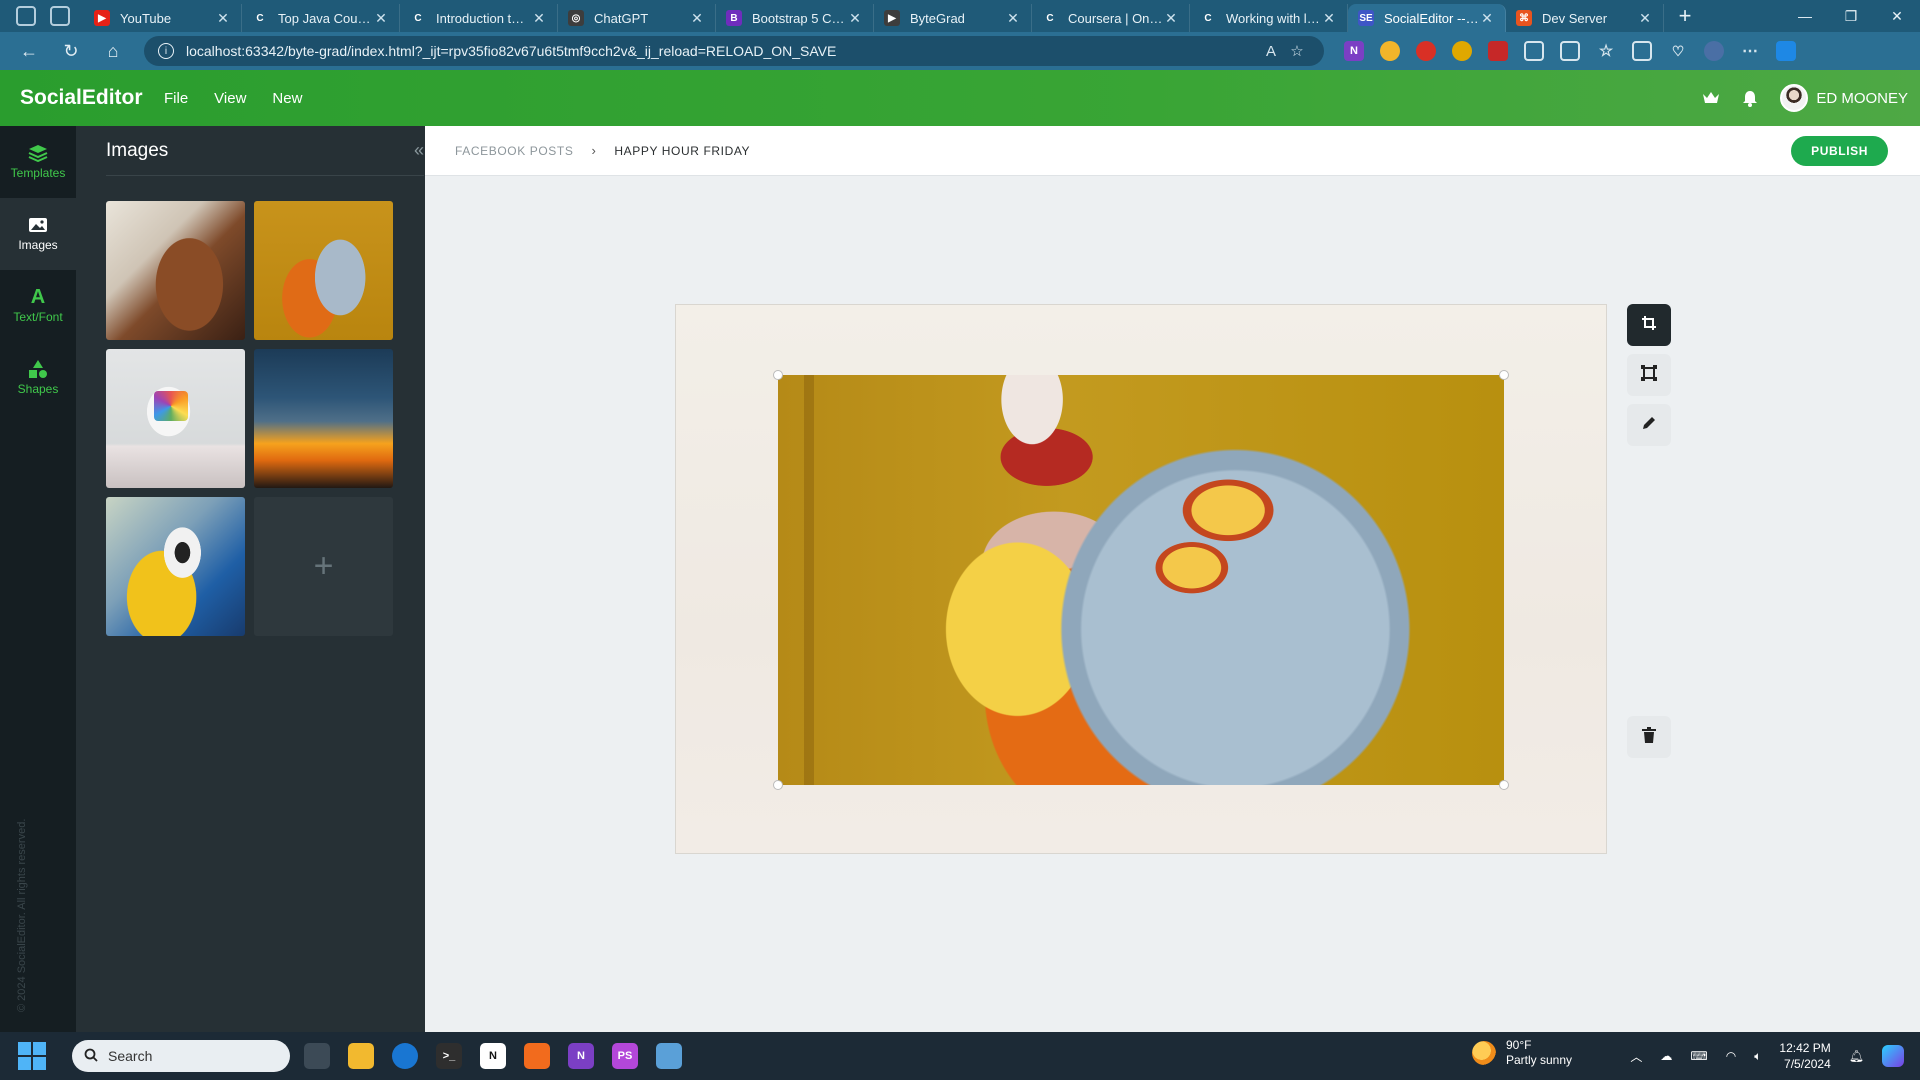  Describe the element at coordinates (1271, 51) in the screenshot. I see `read-aloud-icon: A` at that location.